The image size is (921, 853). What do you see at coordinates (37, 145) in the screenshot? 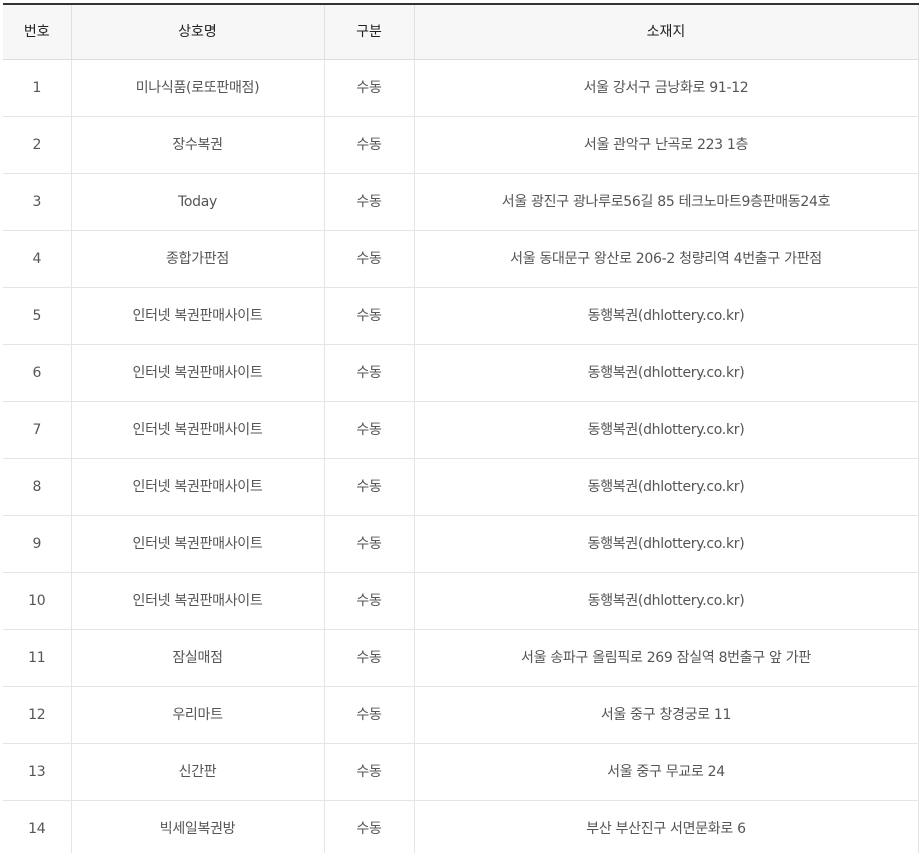
I see `cell-number: 2` at bounding box center [37, 145].